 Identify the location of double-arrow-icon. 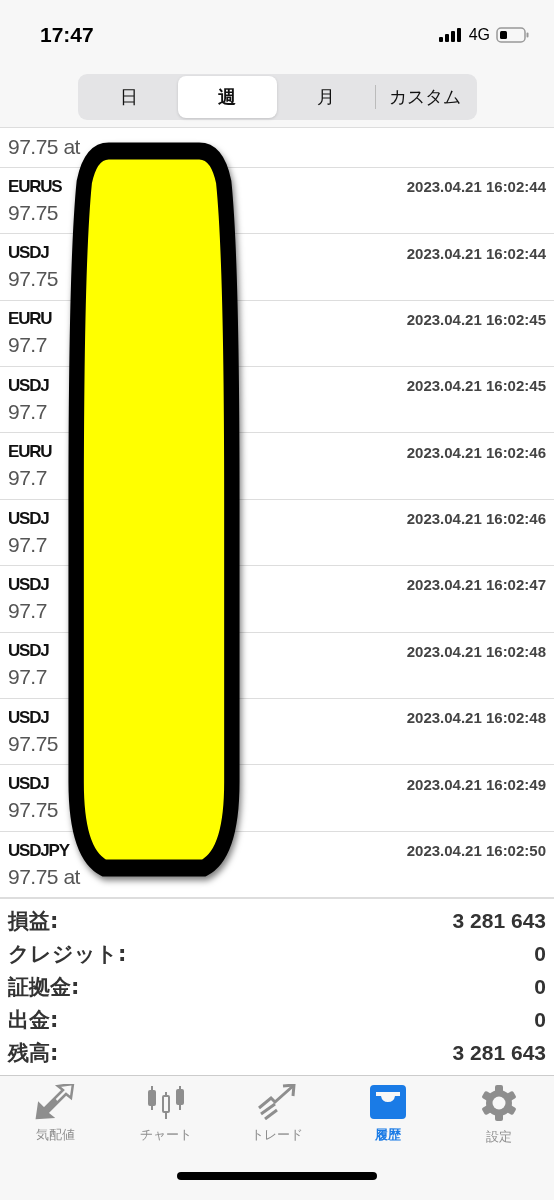
(55, 1102).